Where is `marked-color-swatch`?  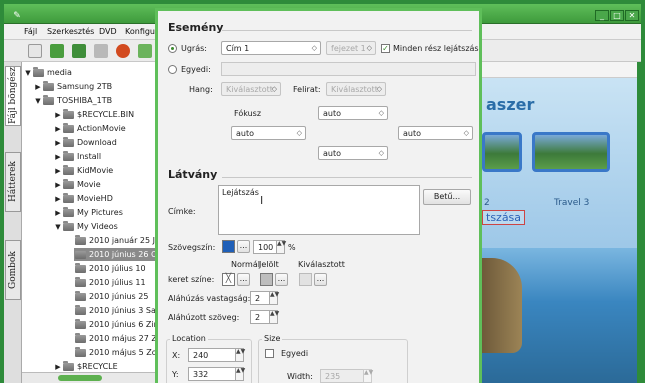 marked-color-swatch is located at coordinates (266, 279).